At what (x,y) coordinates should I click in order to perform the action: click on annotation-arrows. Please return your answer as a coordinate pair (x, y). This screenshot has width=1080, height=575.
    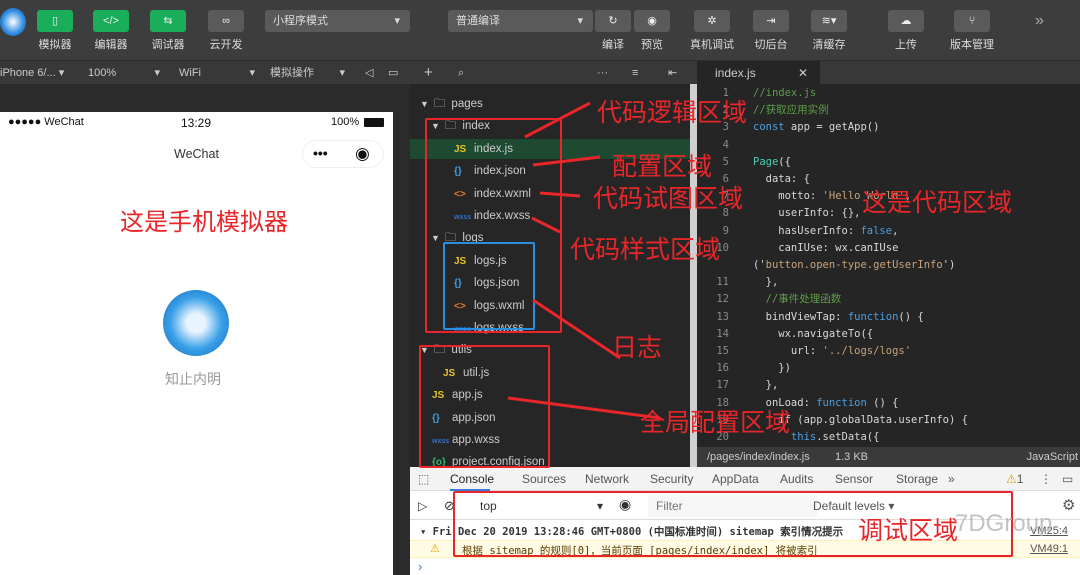
    Looking at the image, I should click on (584, 260).